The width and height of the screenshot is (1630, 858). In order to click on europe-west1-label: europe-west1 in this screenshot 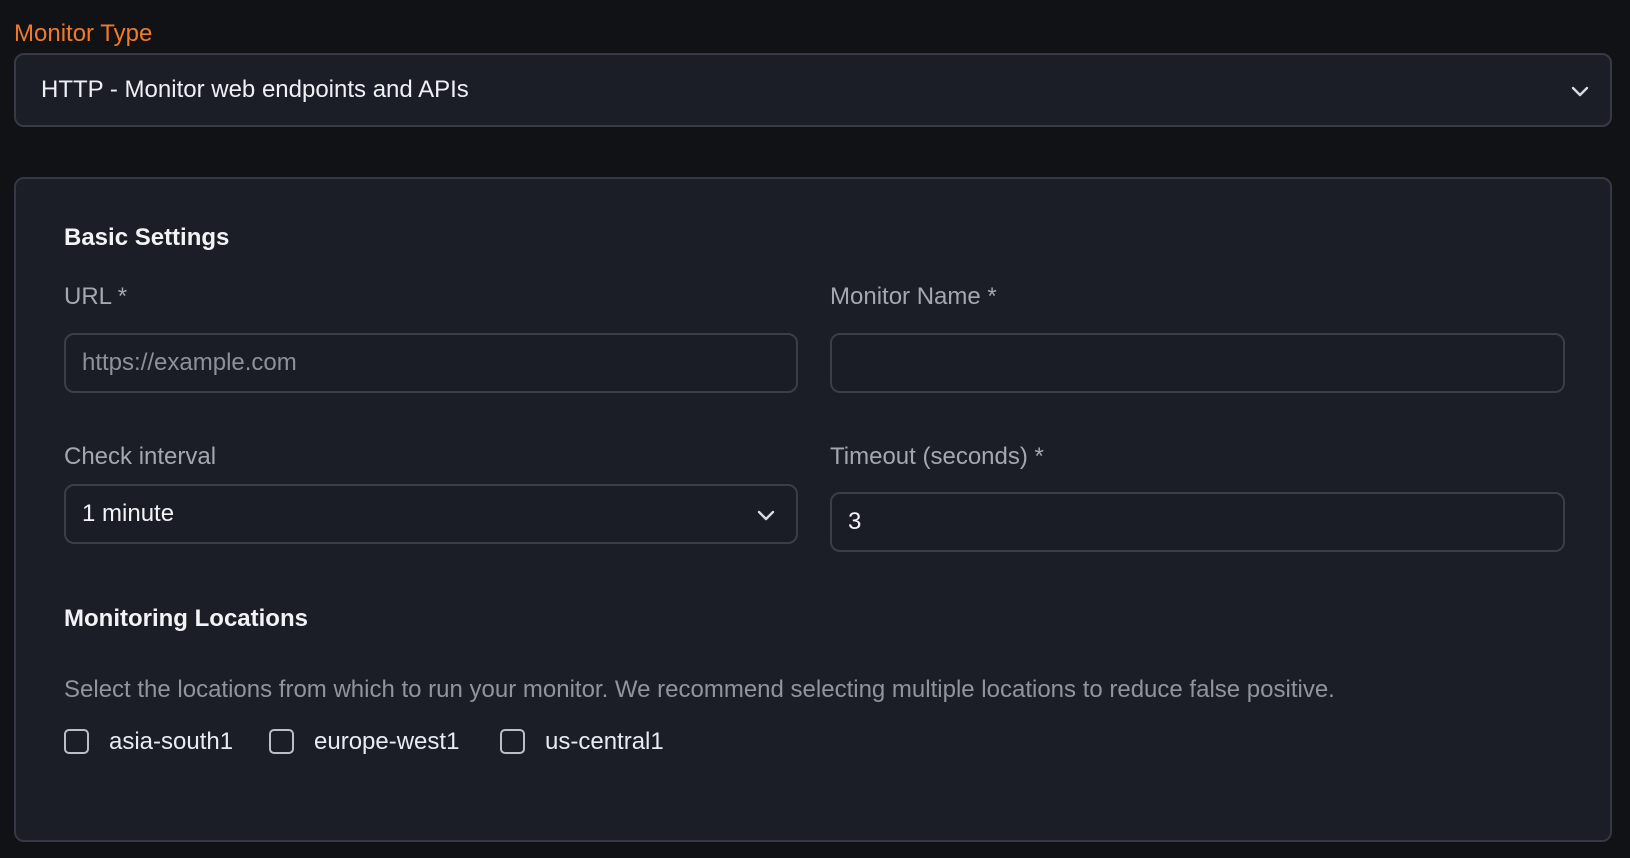, I will do `click(387, 741)`.